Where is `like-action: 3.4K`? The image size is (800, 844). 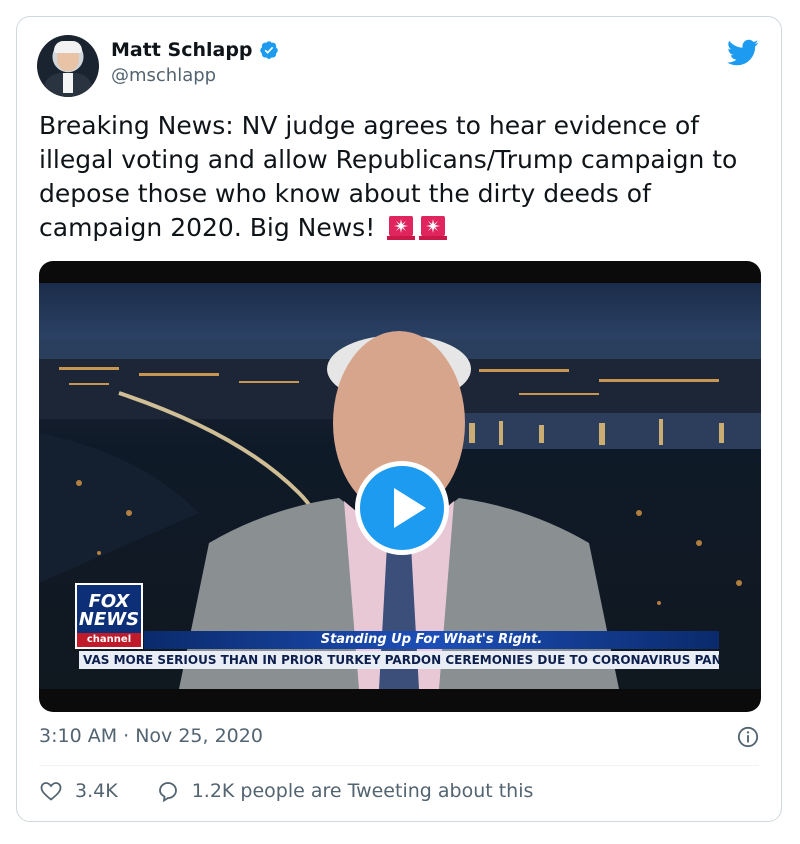
like-action: 3.4K is located at coordinates (78, 791).